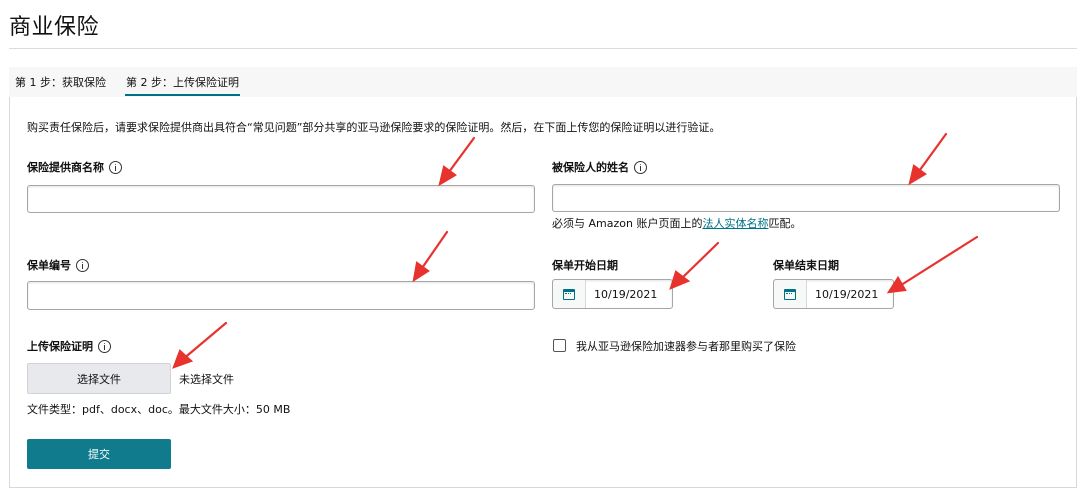 Image resolution: width=1080 pixels, height=496 pixels. I want to click on upload-proof-label-text: 上传保险证明, so click(60, 346).